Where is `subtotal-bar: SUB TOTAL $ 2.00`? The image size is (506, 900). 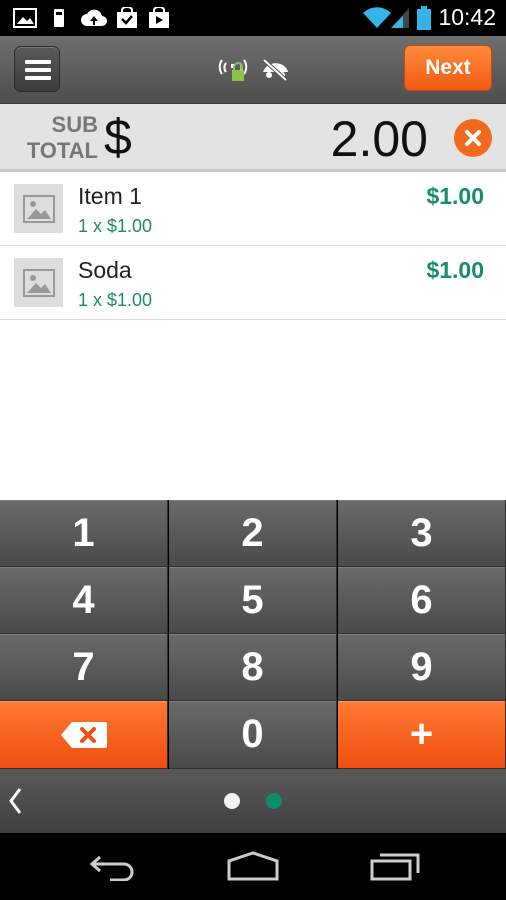 subtotal-bar: SUB TOTAL $ 2.00 is located at coordinates (253, 138).